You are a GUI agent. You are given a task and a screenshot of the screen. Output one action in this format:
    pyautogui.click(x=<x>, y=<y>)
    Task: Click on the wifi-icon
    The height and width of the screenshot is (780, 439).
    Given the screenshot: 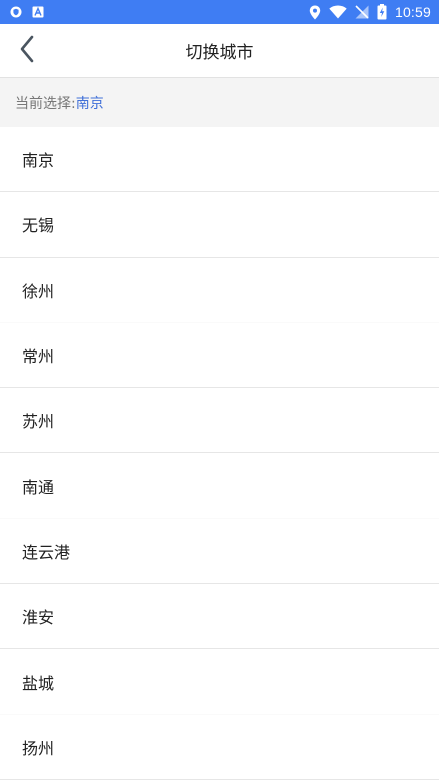 What is the action you would take?
    pyautogui.click(x=338, y=12)
    